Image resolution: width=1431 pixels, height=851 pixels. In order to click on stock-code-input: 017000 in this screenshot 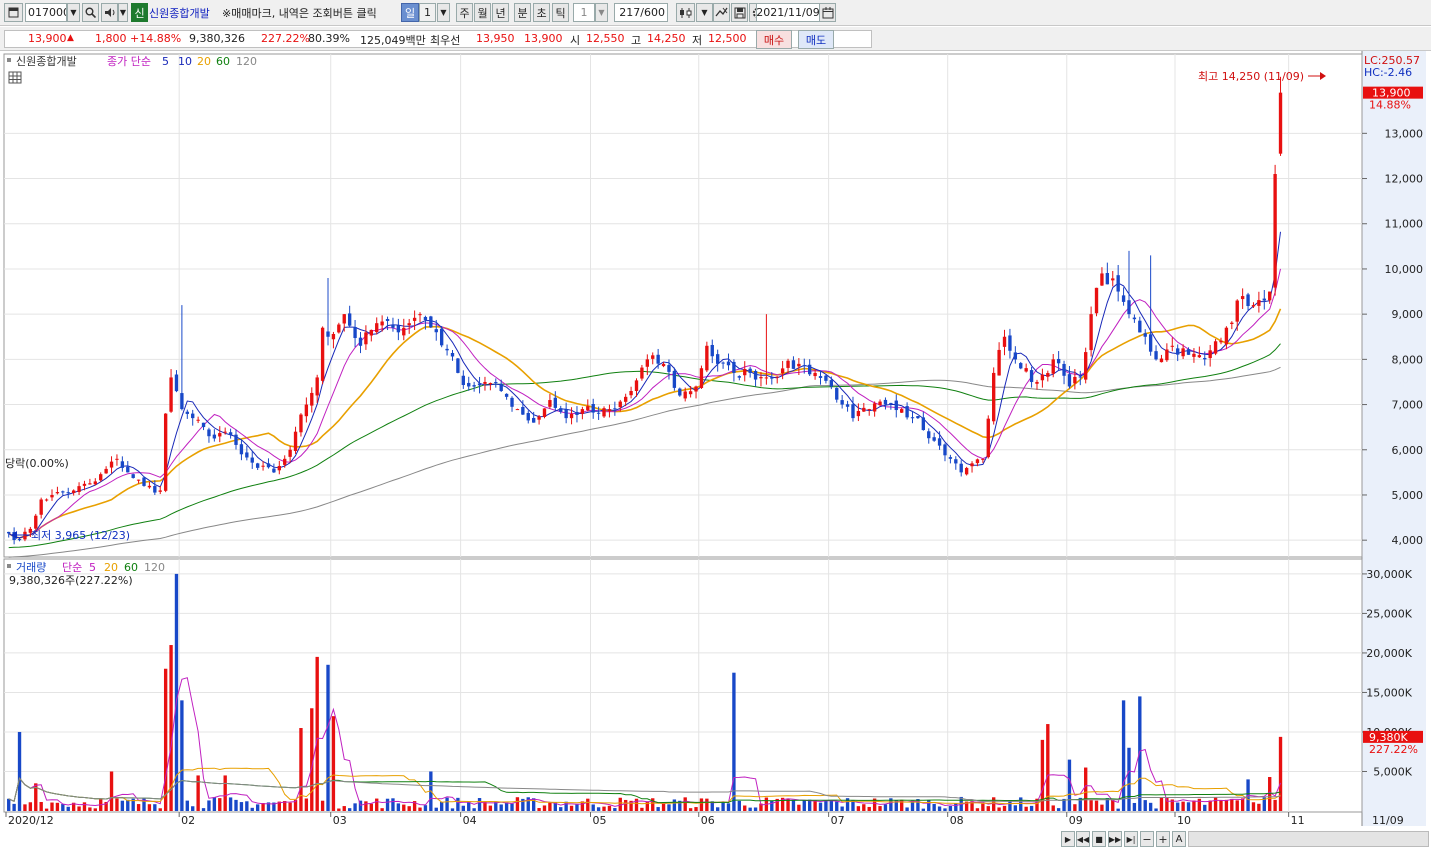, I will do `click(46, 12)`.